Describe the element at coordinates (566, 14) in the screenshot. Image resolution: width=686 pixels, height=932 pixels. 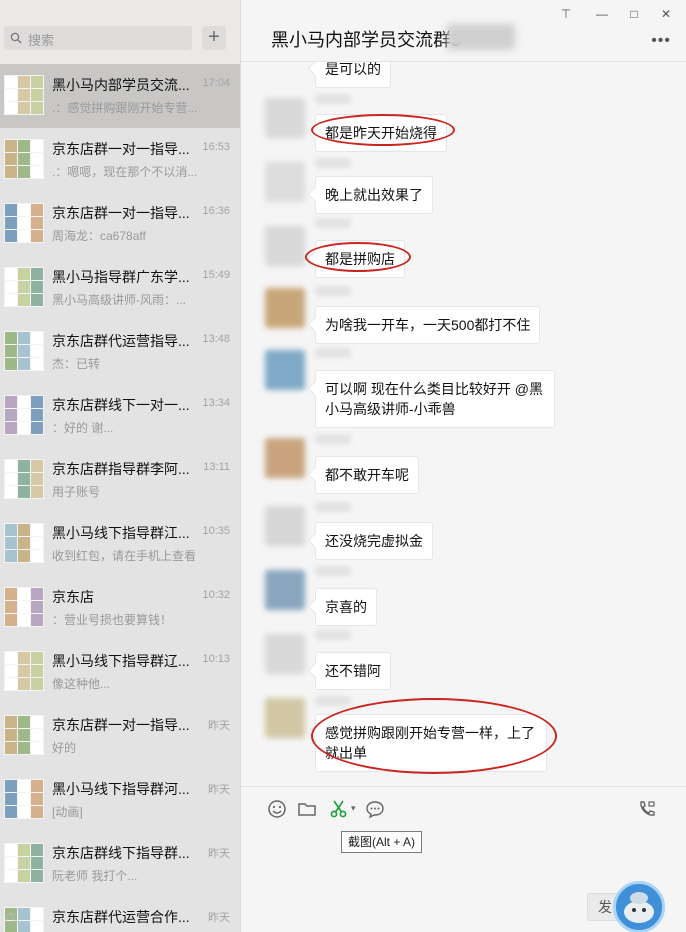
I see `pin-button: ⊤` at that location.